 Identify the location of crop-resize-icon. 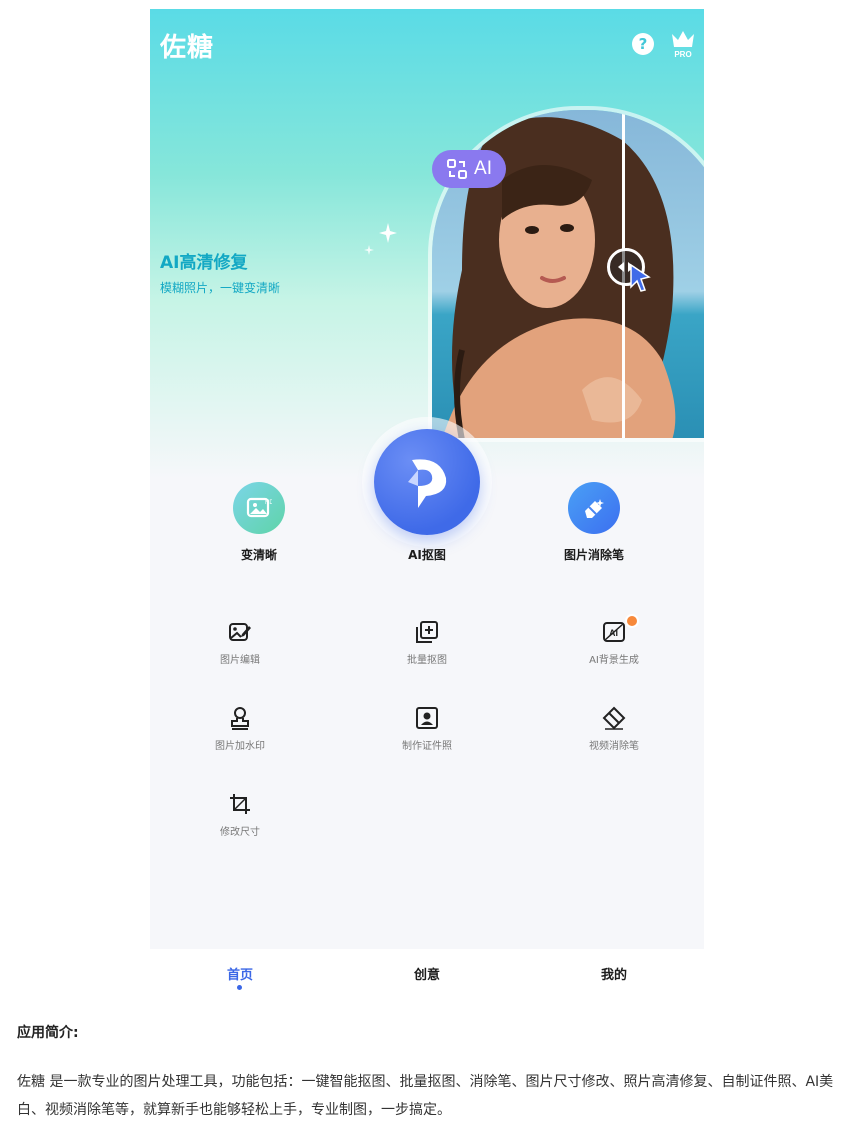
(240, 804).